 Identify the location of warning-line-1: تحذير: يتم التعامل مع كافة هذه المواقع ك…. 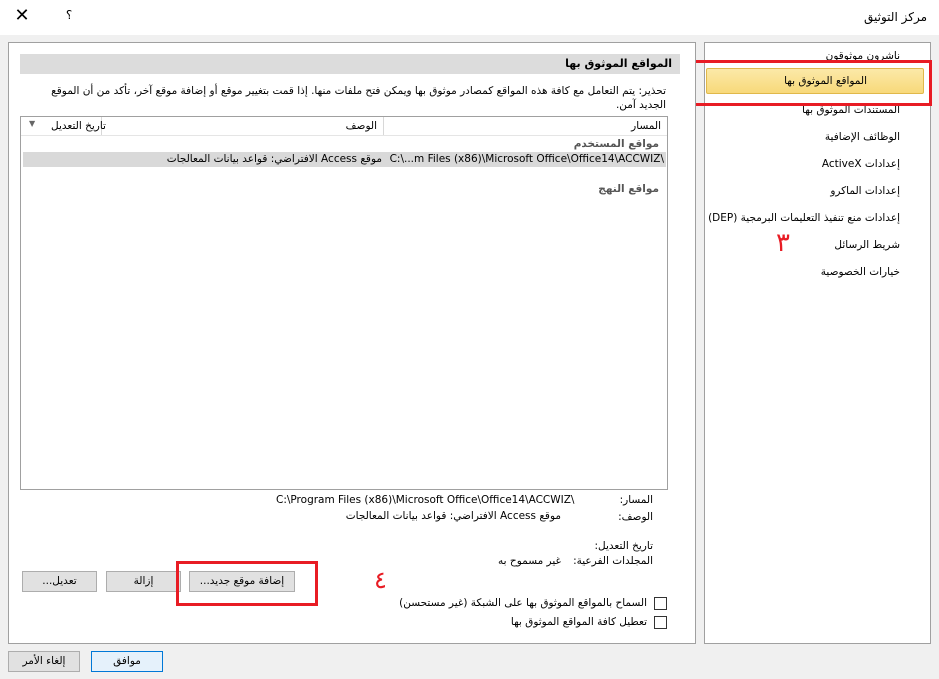
(358, 91).